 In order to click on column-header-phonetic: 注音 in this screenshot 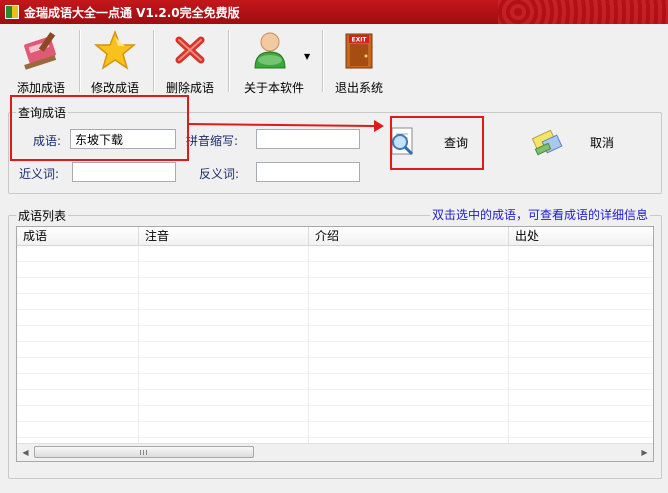, I will do `click(224, 236)`.